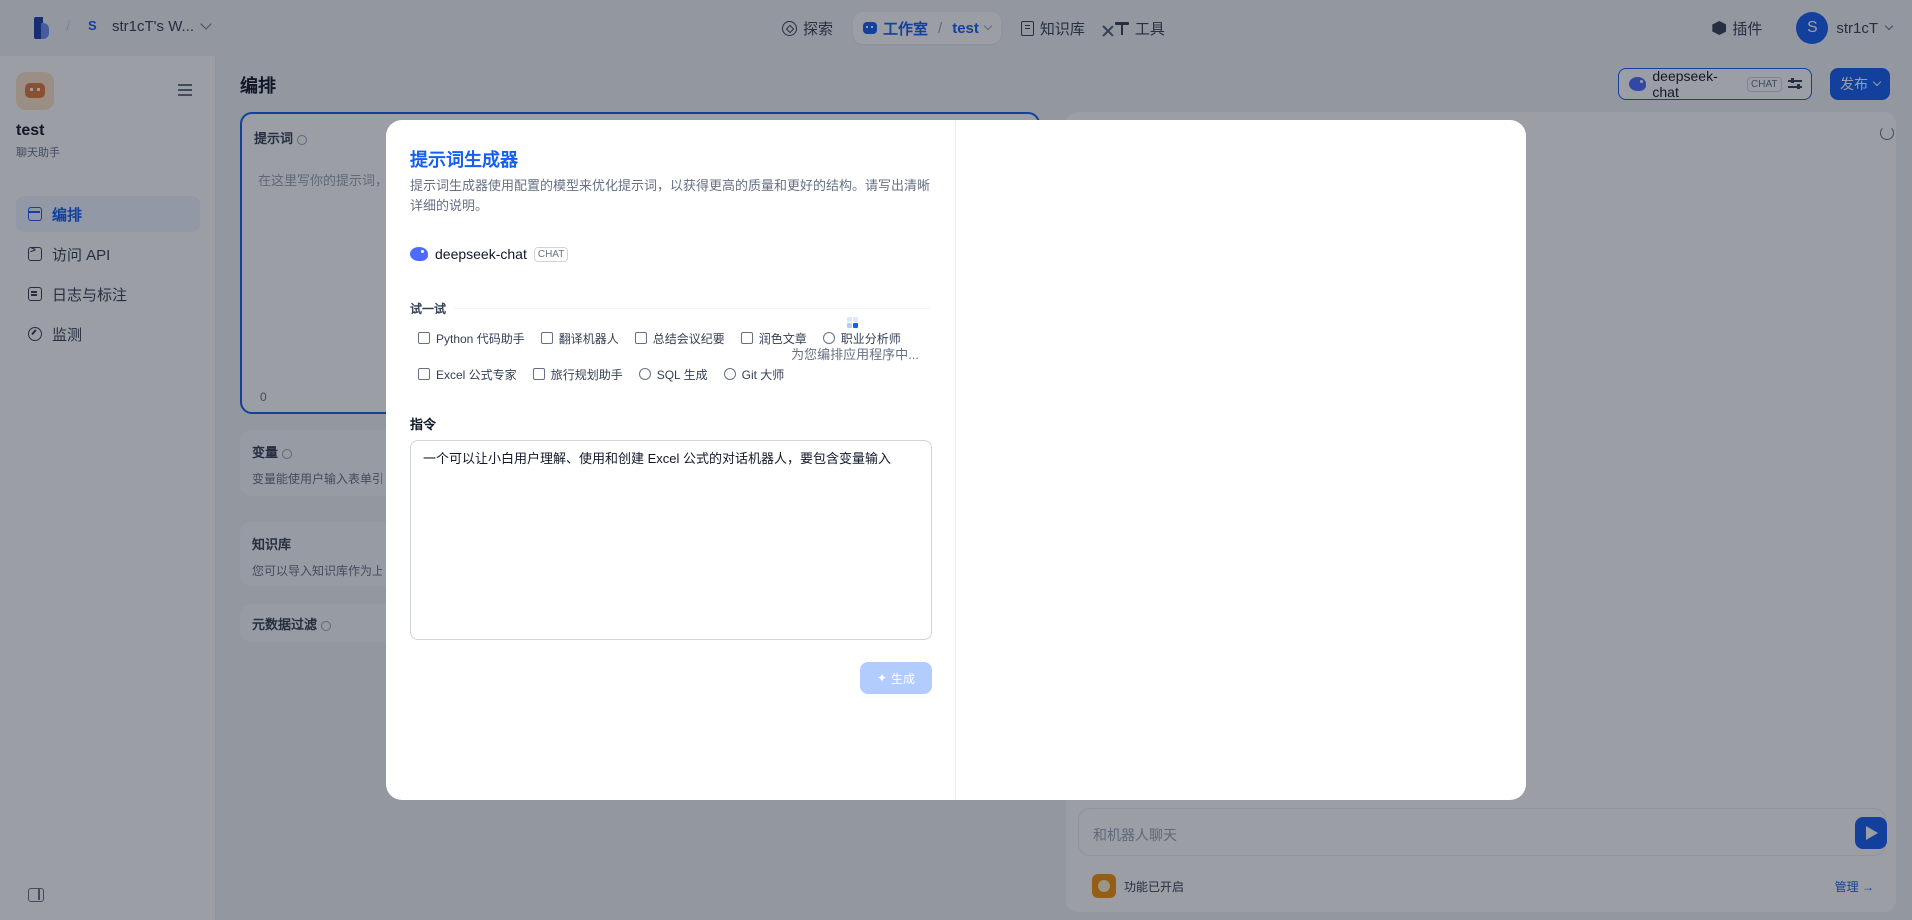  I want to click on instruction-input: 一个可以让小白用户理解、使用和创建 Excel 公式的对话机器人，要包含变量输入, so click(671, 540).